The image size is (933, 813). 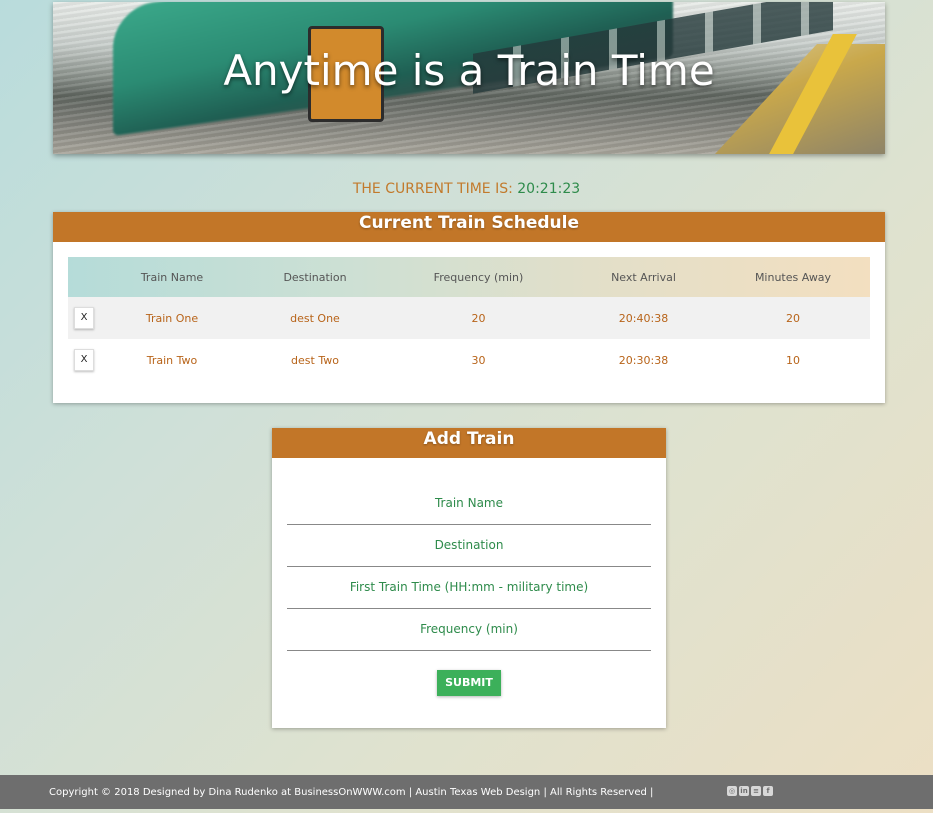 What do you see at coordinates (172, 318) in the screenshot?
I see `train-name-cell: Train One` at bounding box center [172, 318].